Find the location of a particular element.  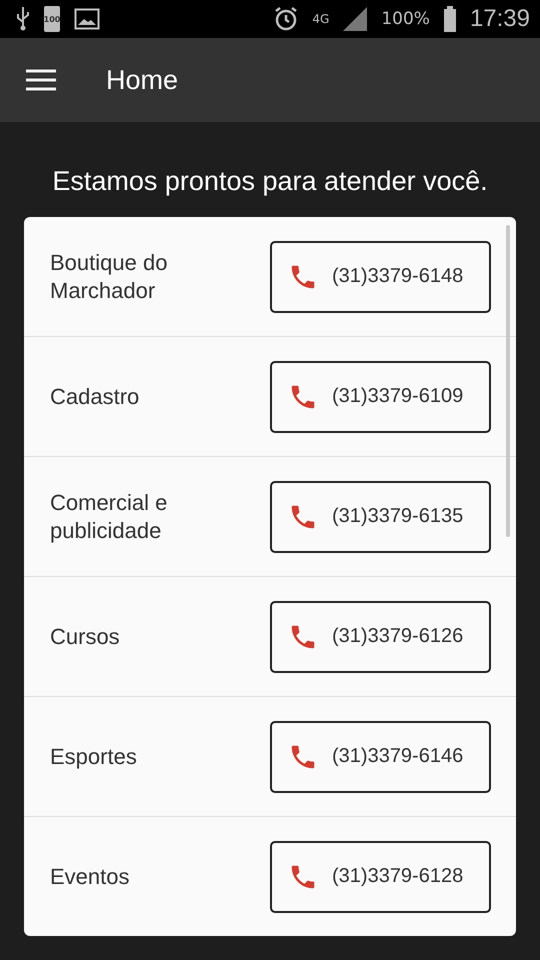

call-button: (31)3379-6146 is located at coordinates (380, 756).